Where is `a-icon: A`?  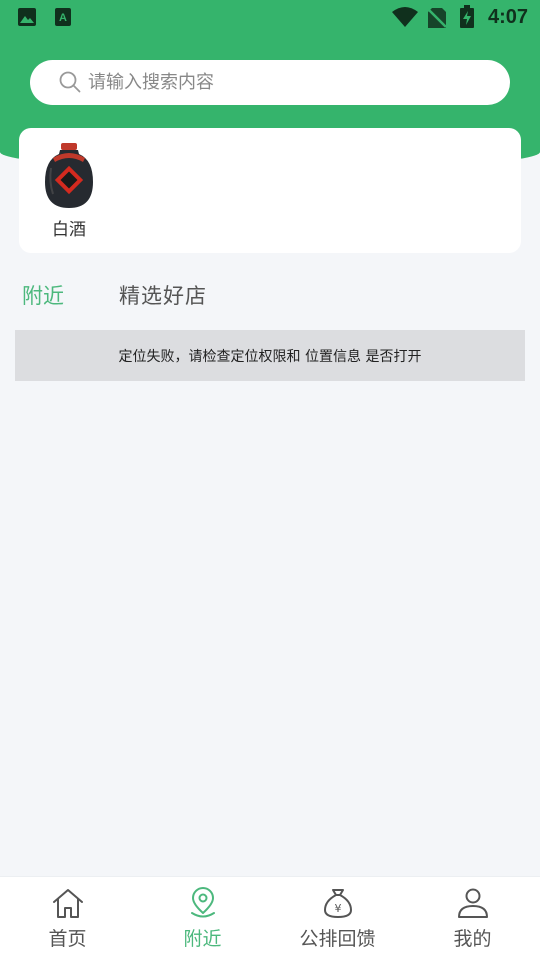 a-icon: A is located at coordinates (63, 19).